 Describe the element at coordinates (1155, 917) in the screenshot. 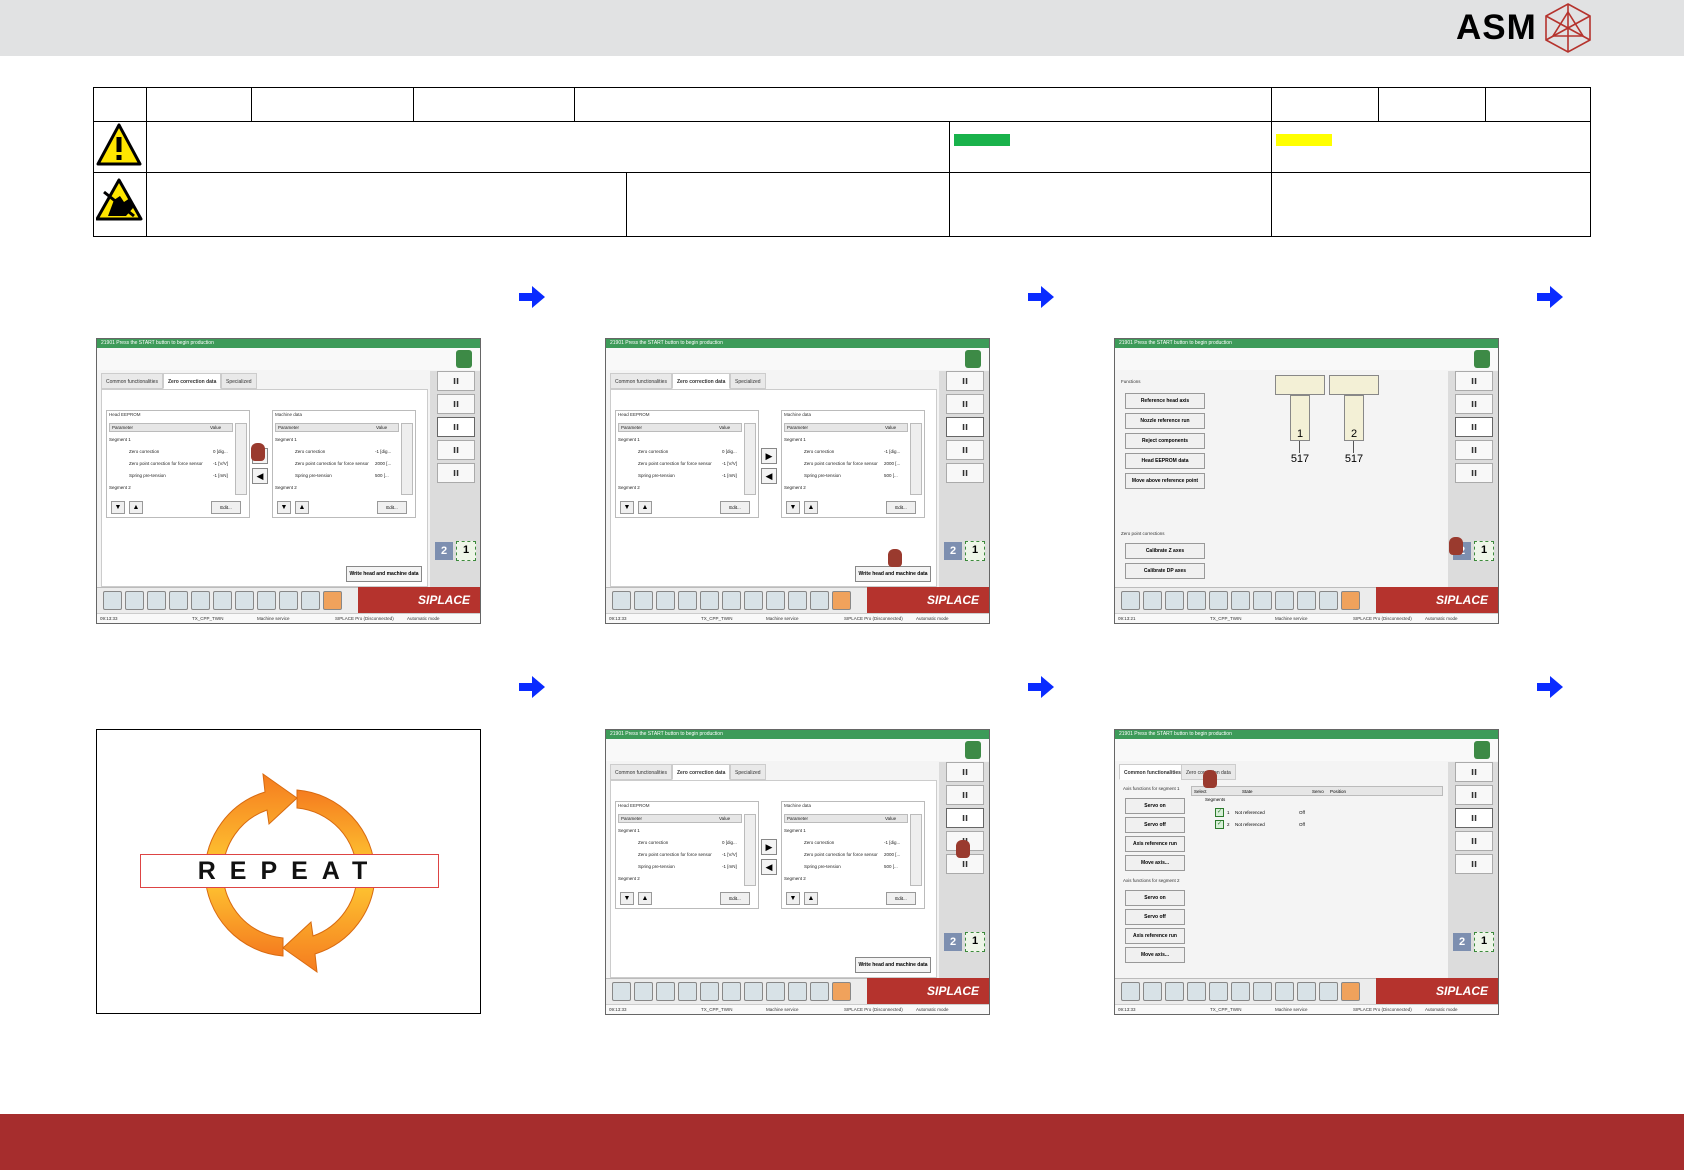

I see `servo-off-button-2: Servo off` at that location.